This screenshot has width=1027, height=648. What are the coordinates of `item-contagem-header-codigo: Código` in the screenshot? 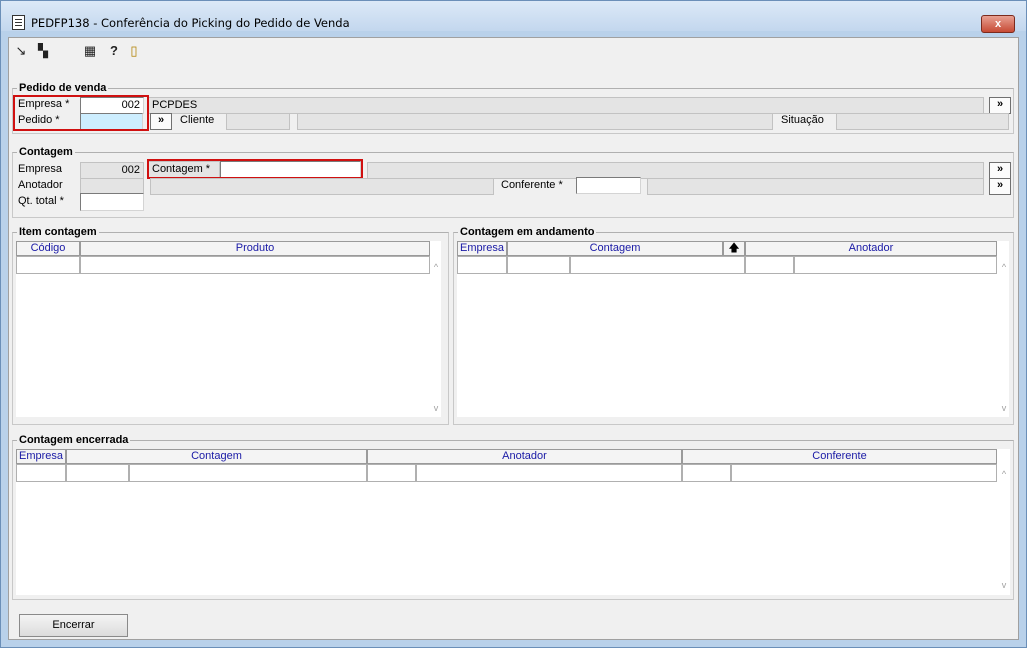 It's located at (48, 248).